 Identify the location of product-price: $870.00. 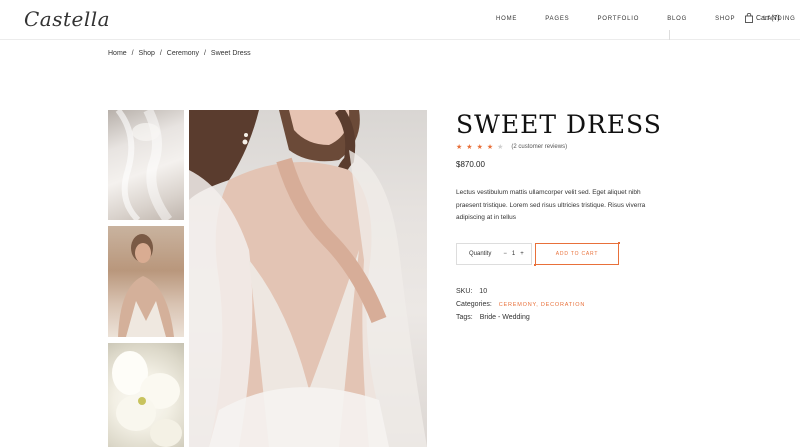
(470, 164).